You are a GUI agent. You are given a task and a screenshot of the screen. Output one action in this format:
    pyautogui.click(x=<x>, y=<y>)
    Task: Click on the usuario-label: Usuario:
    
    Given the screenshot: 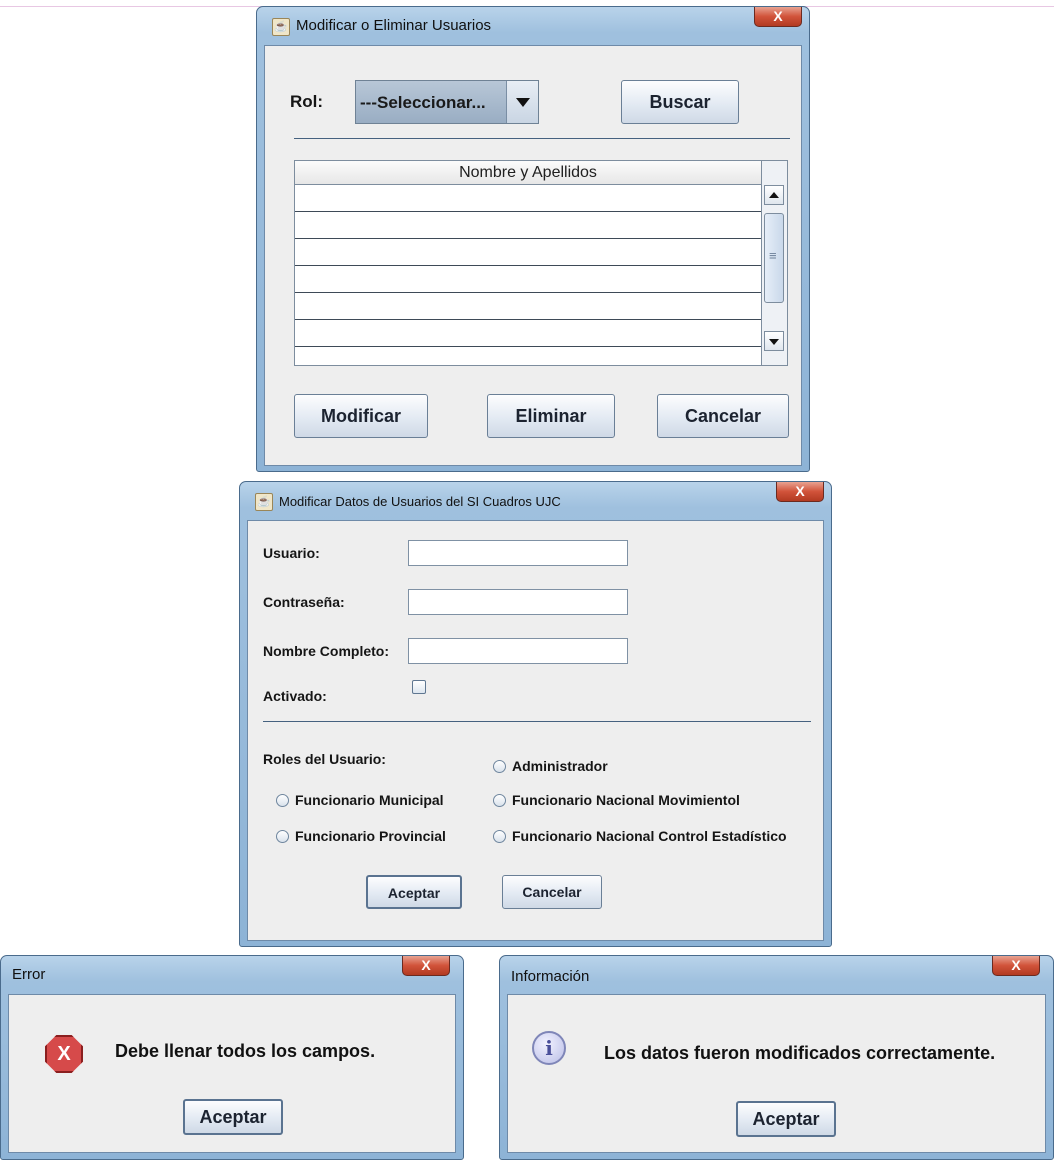 What is the action you would take?
    pyautogui.click(x=291, y=553)
    